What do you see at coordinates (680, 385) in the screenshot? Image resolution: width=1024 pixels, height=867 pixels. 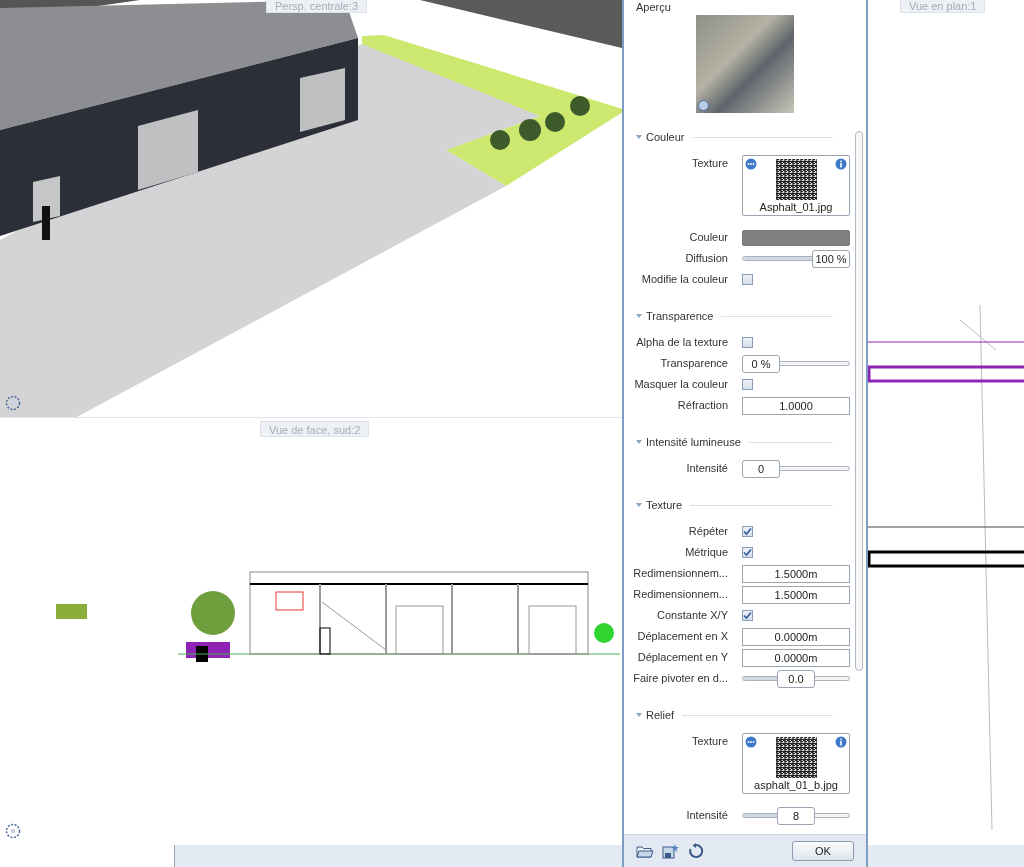 I see `field-label: Masquer la couleur` at bounding box center [680, 385].